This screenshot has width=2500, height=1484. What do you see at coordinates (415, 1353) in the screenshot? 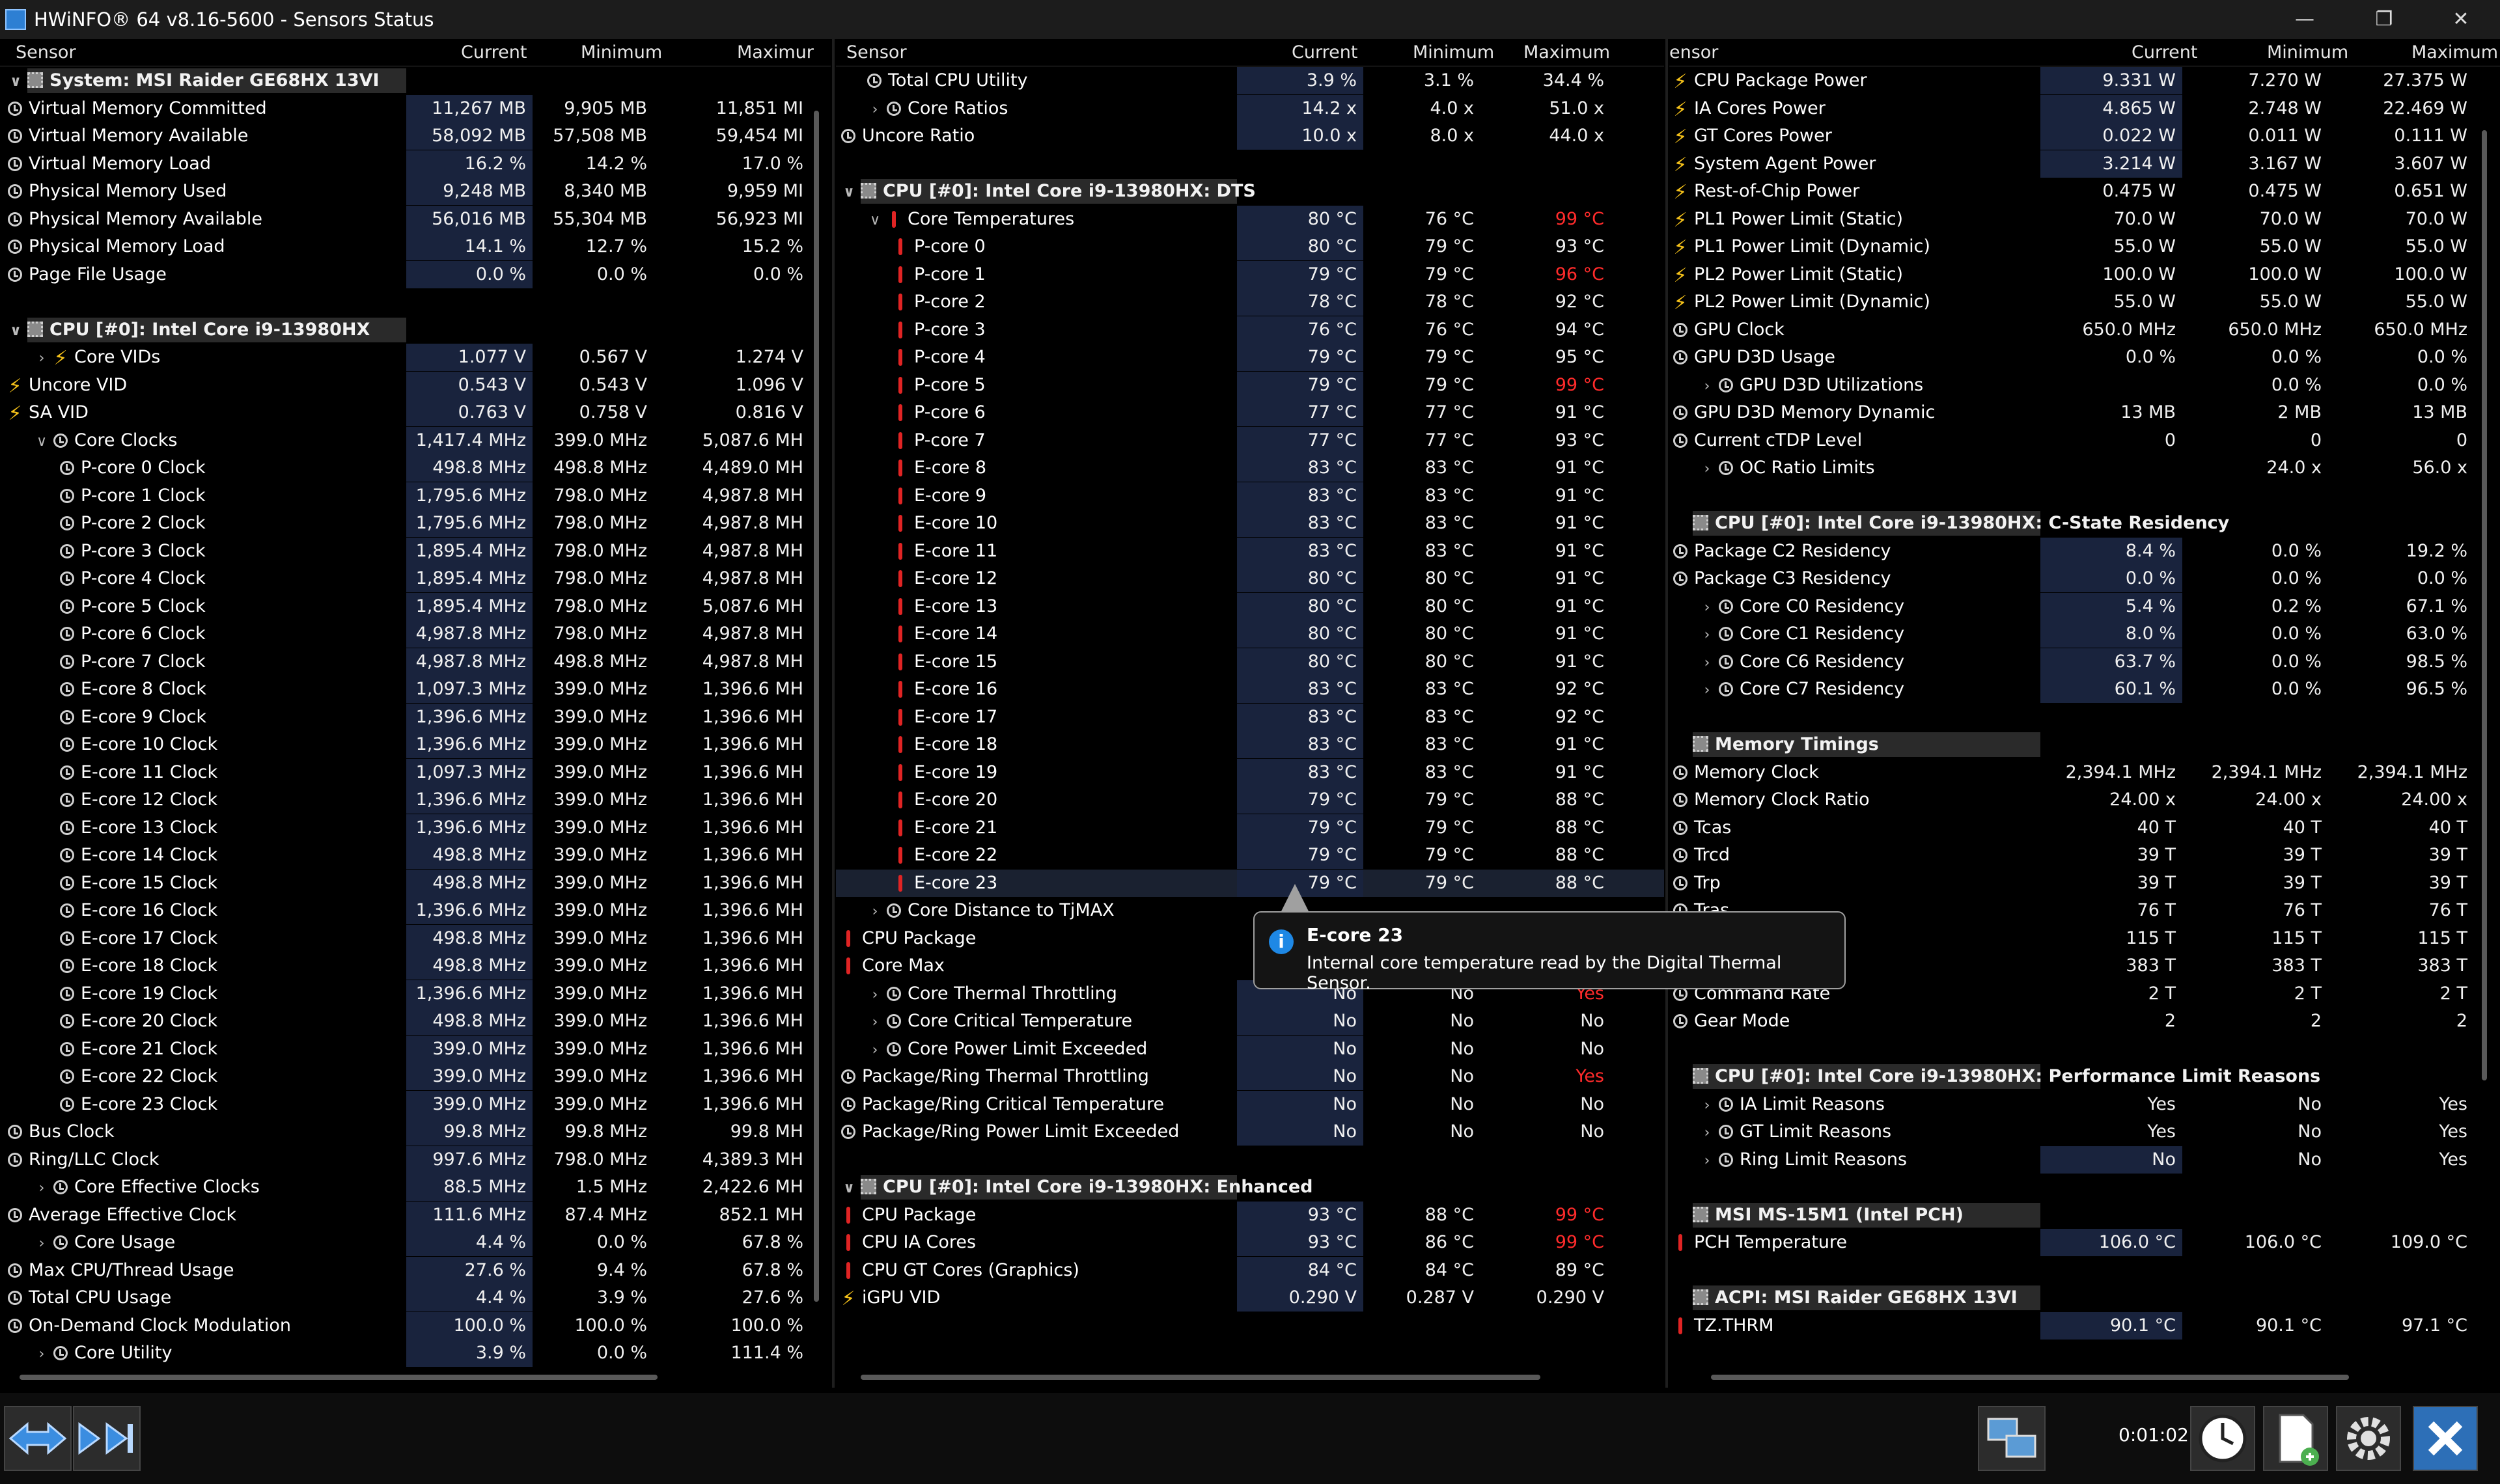
I see `sensor-row: › Core Utility 3.9 % 0.0 % 111.4 %` at bounding box center [415, 1353].